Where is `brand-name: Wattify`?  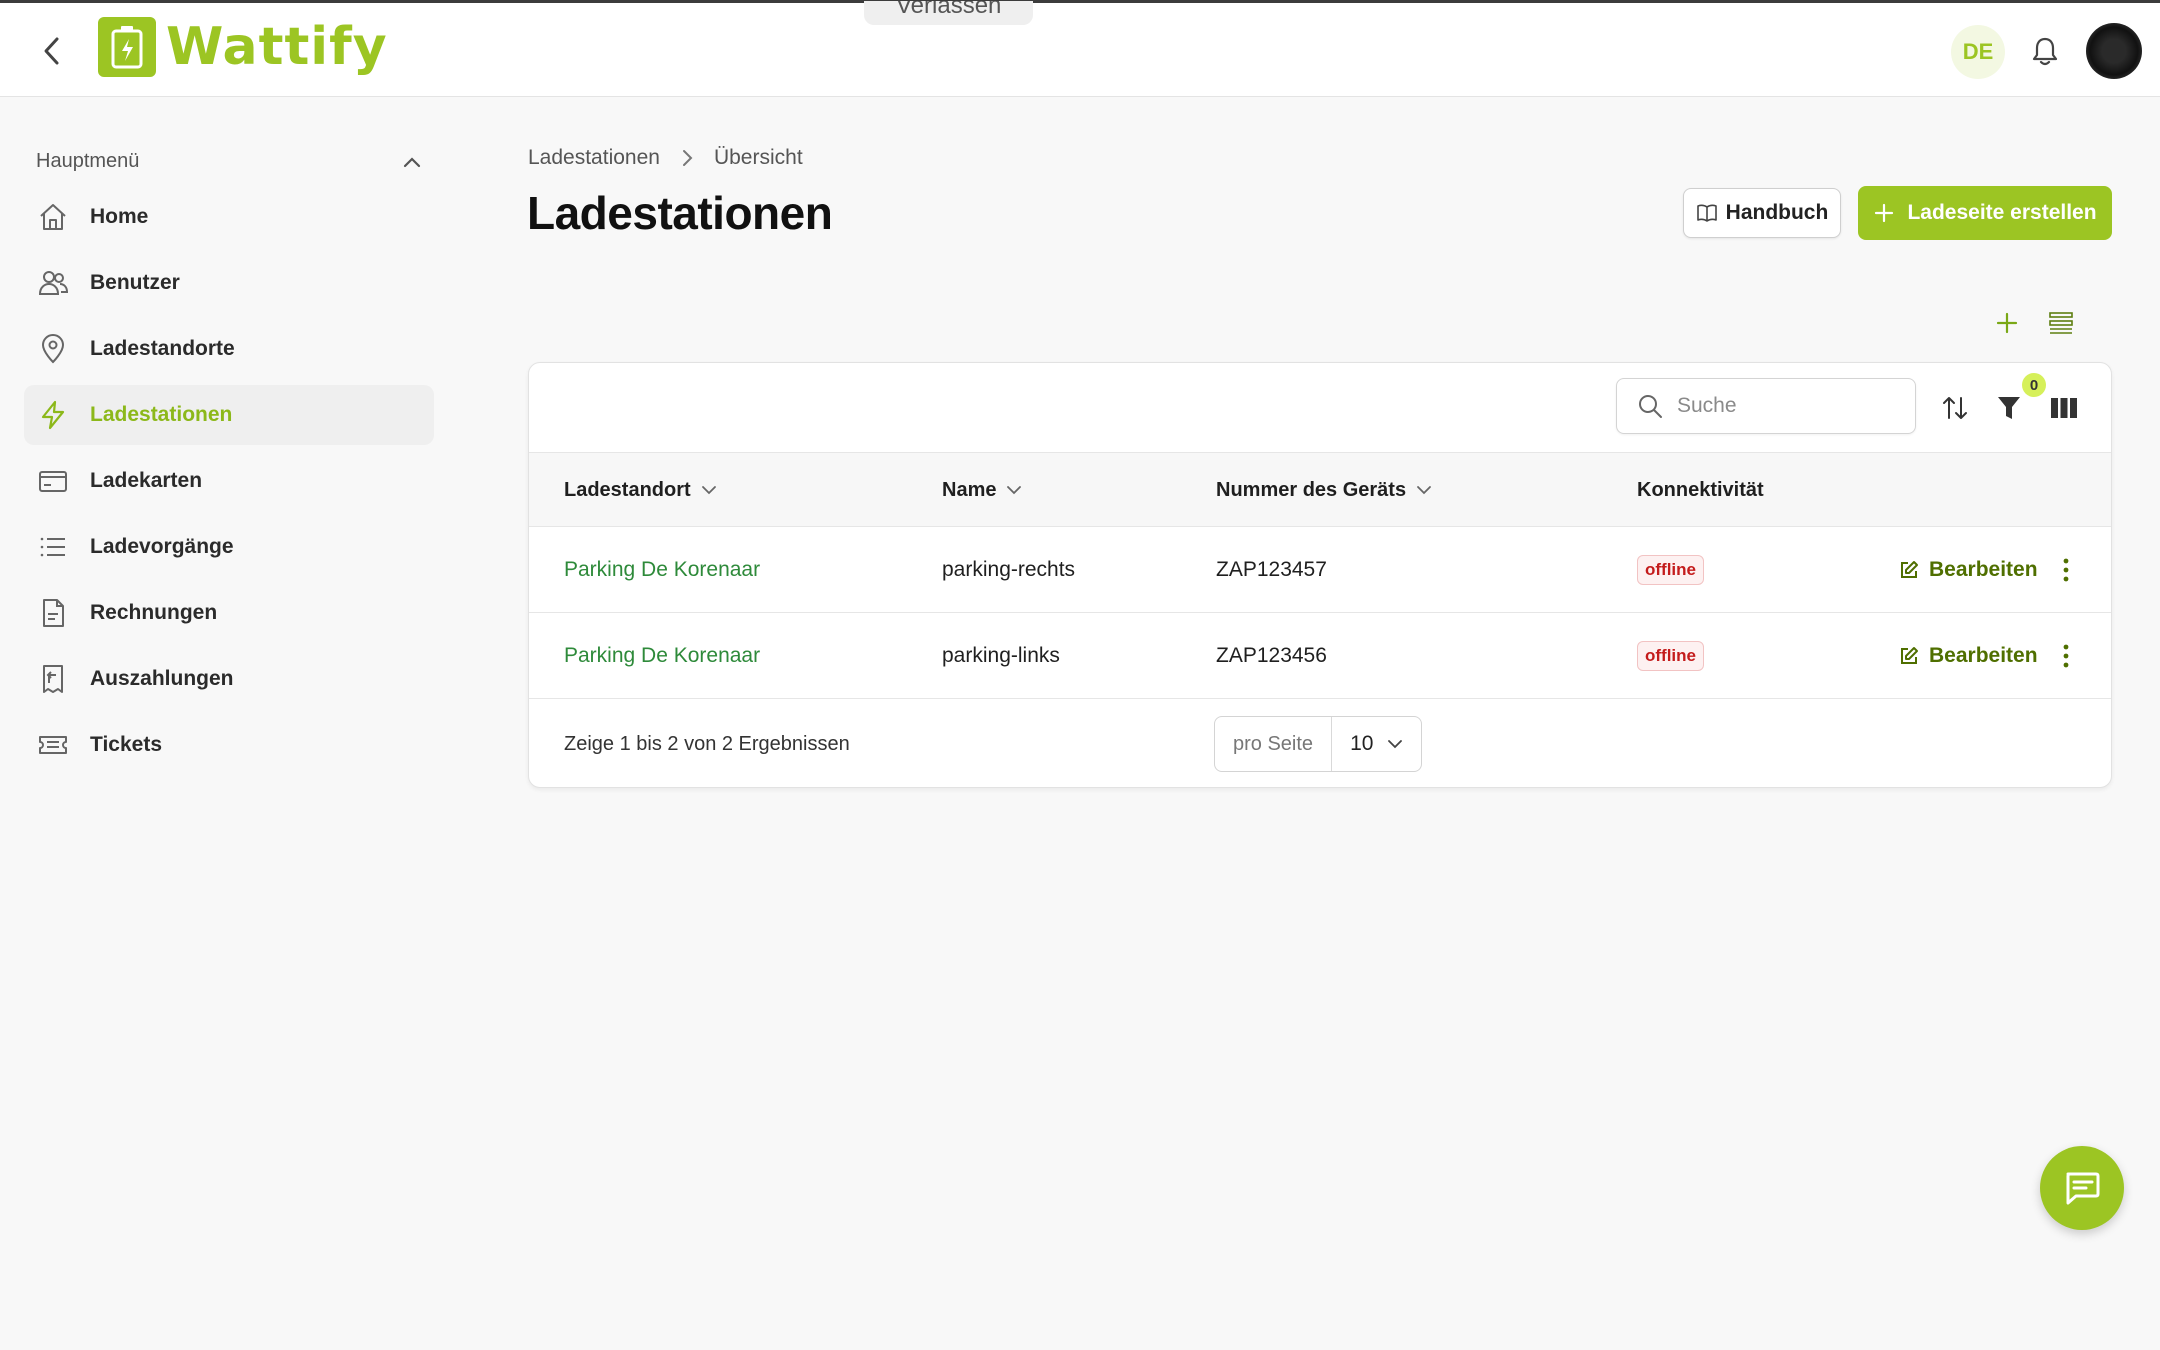
brand-name: Wattify is located at coordinates (277, 47).